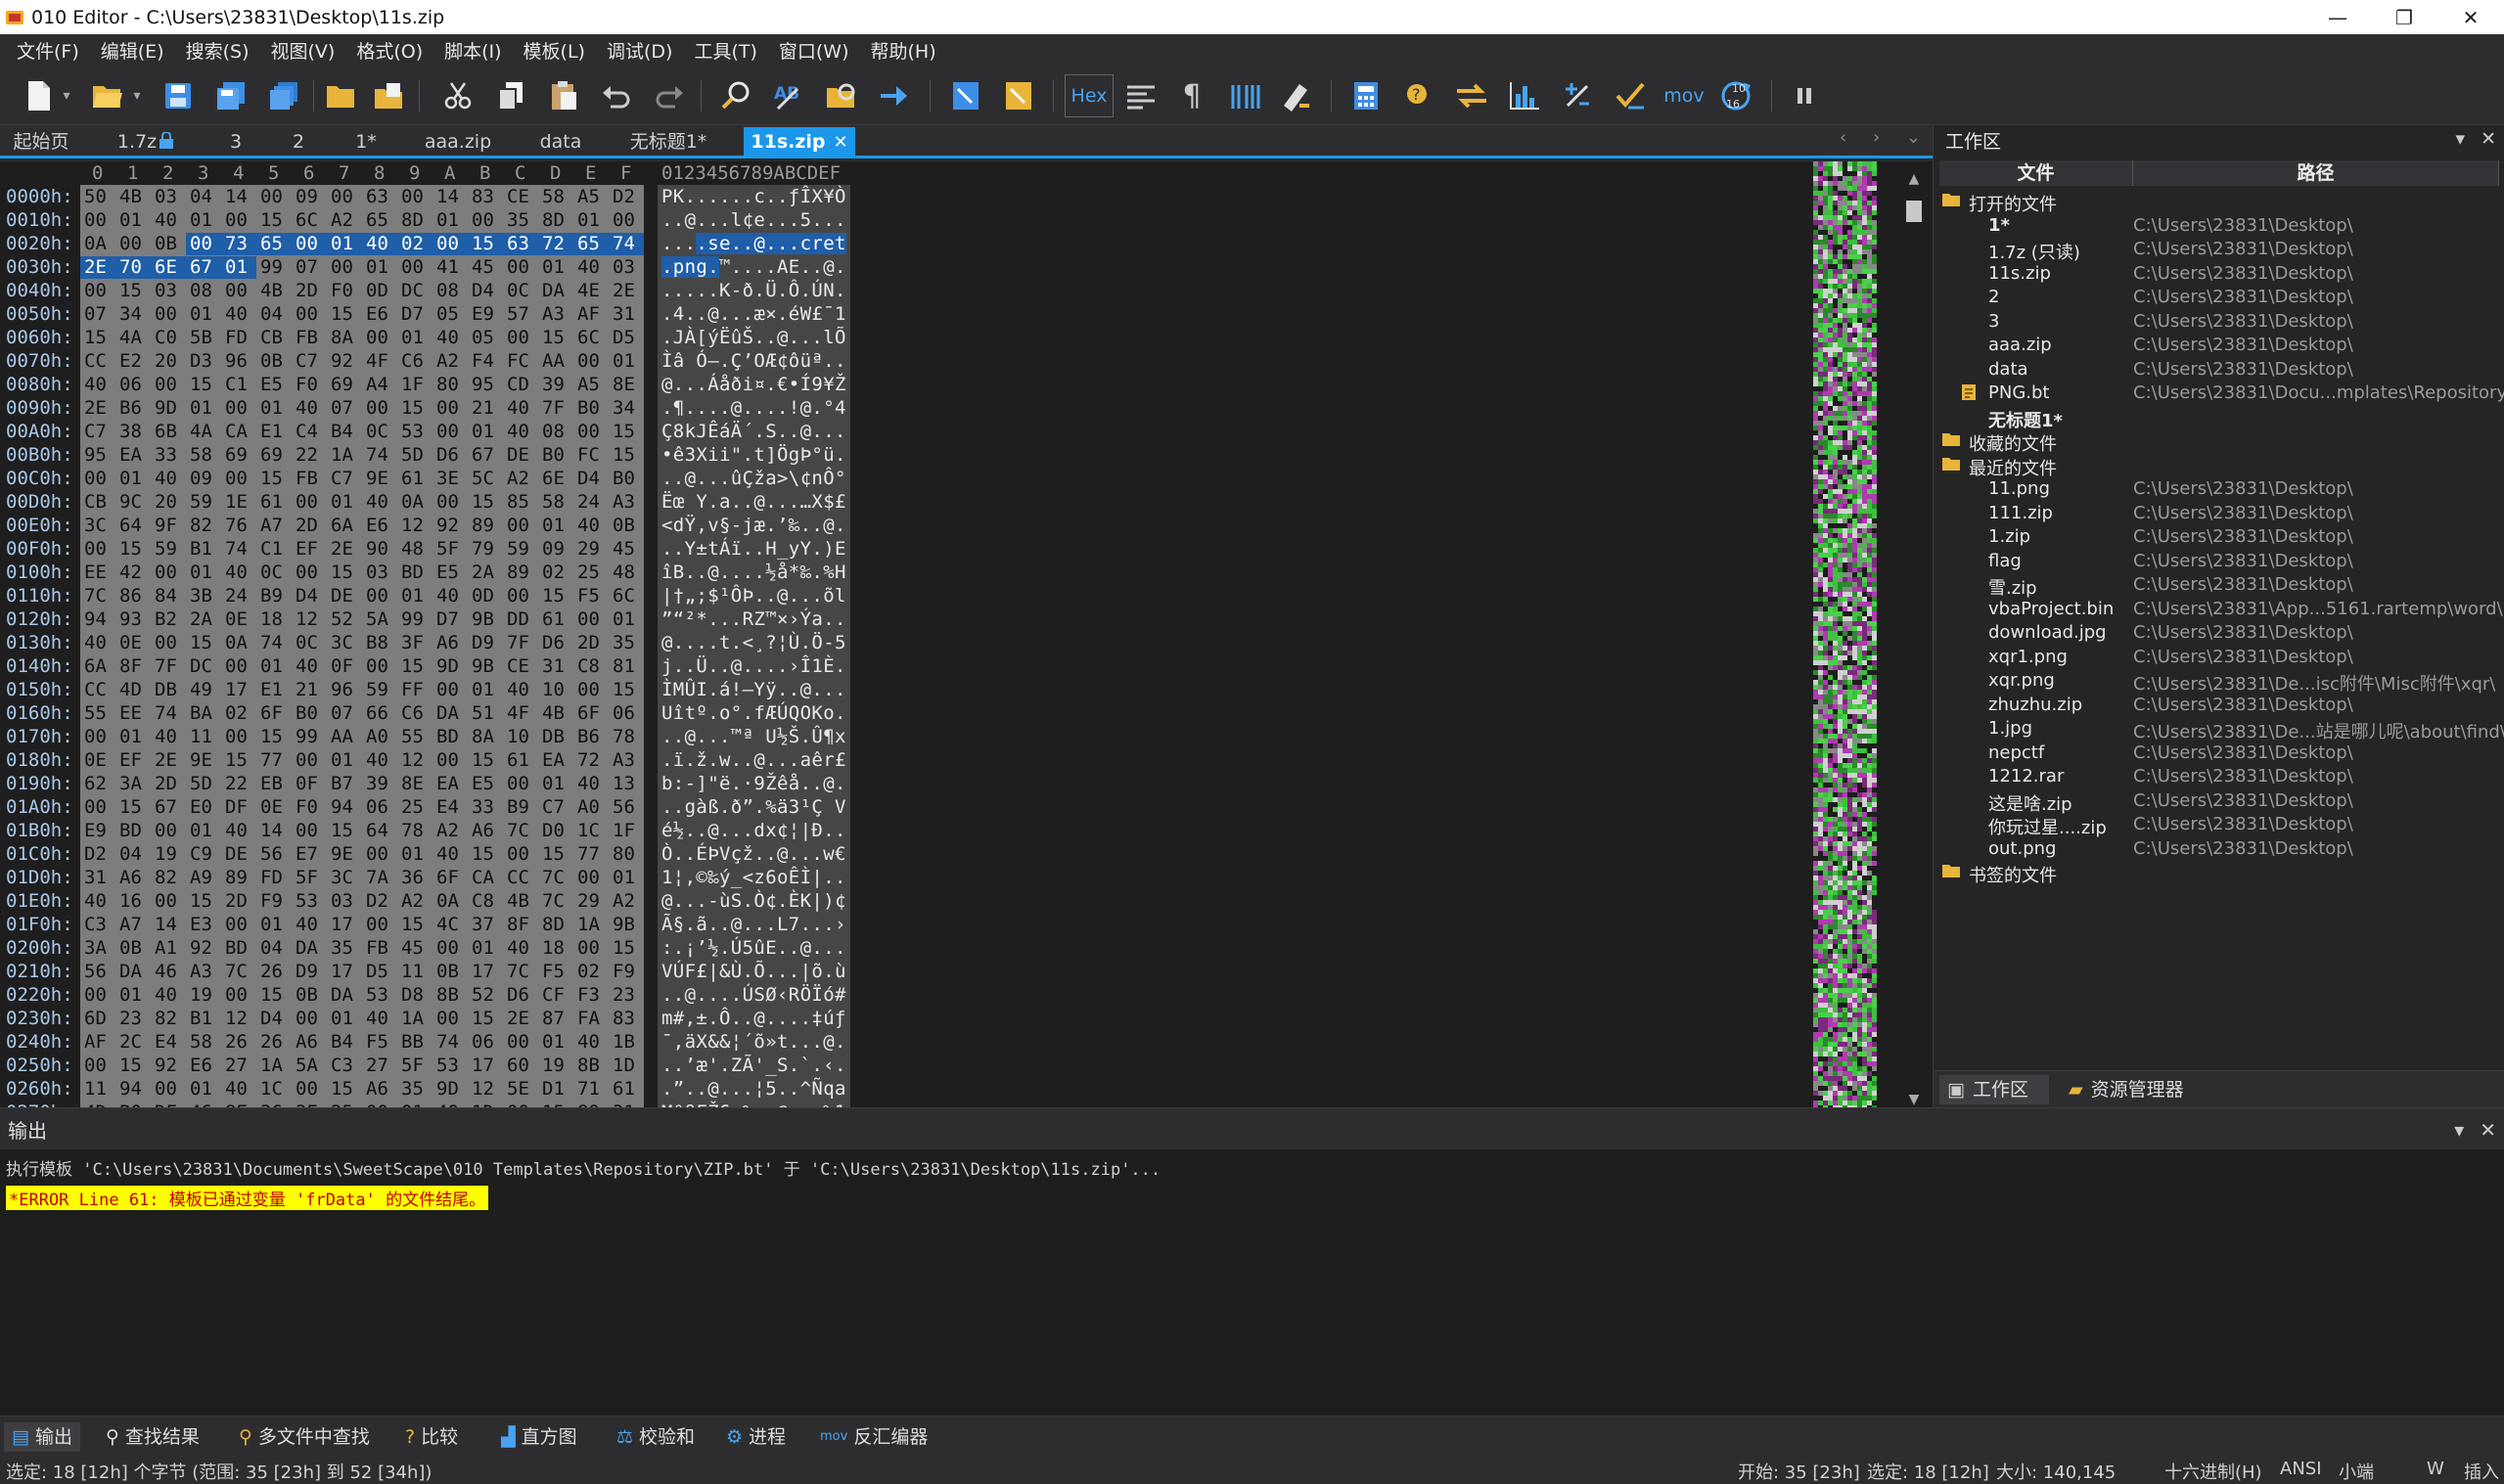 The width and height of the screenshot is (2504, 1484). Describe the element at coordinates (168, 337) in the screenshot. I see `hex-byte: C0` at that location.